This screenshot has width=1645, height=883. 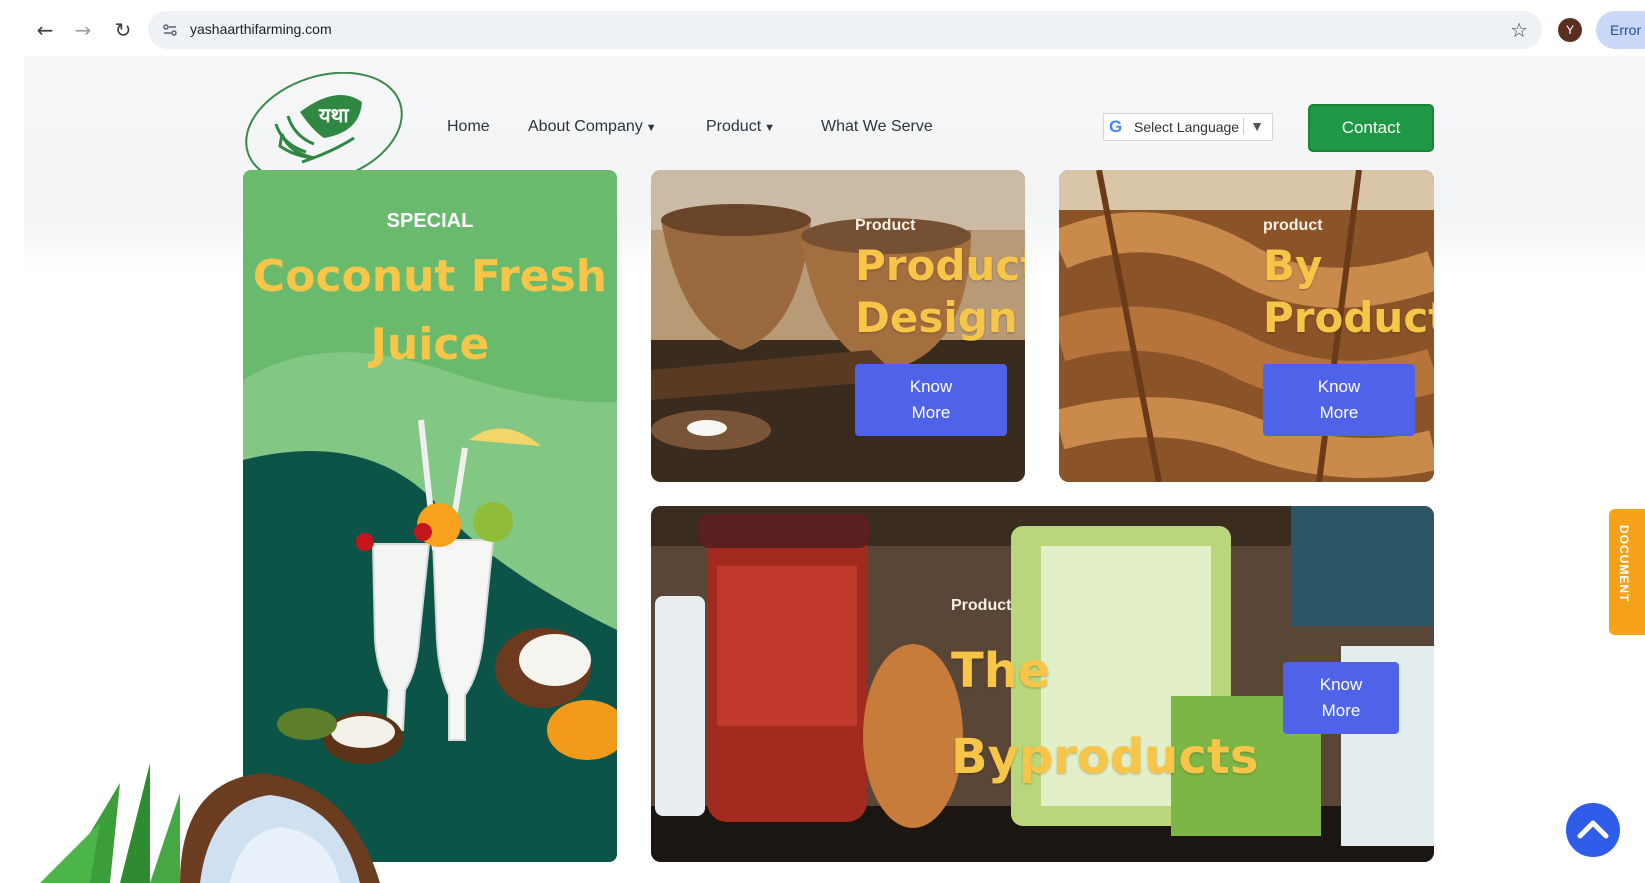 I want to click on special-title: Coconut Fresh Juice, so click(x=430, y=311).